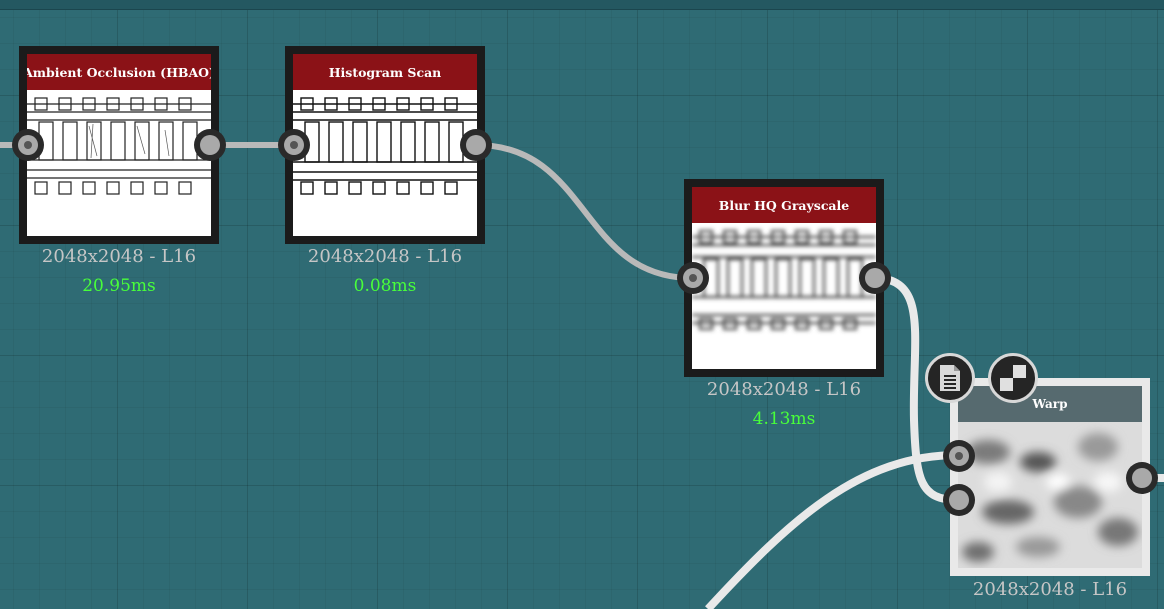 Image resolution: width=1164 pixels, height=609 pixels. What do you see at coordinates (385, 72) in the screenshot?
I see `node-title: Histogram Scan` at bounding box center [385, 72].